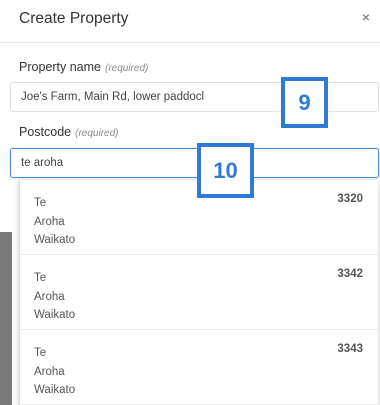 The width and height of the screenshot is (380, 405). What do you see at coordinates (350, 274) in the screenshot?
I see `suggestion-postcode: 3342` at bounding box center [350, 274].